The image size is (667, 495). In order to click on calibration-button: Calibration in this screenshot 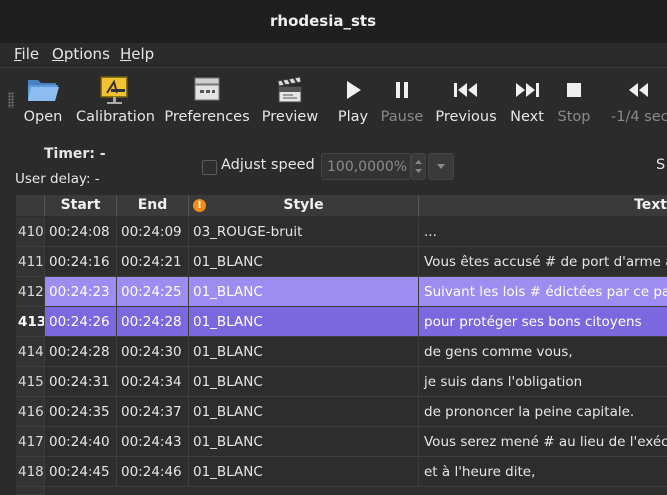, I will do `click(115, 100)`.